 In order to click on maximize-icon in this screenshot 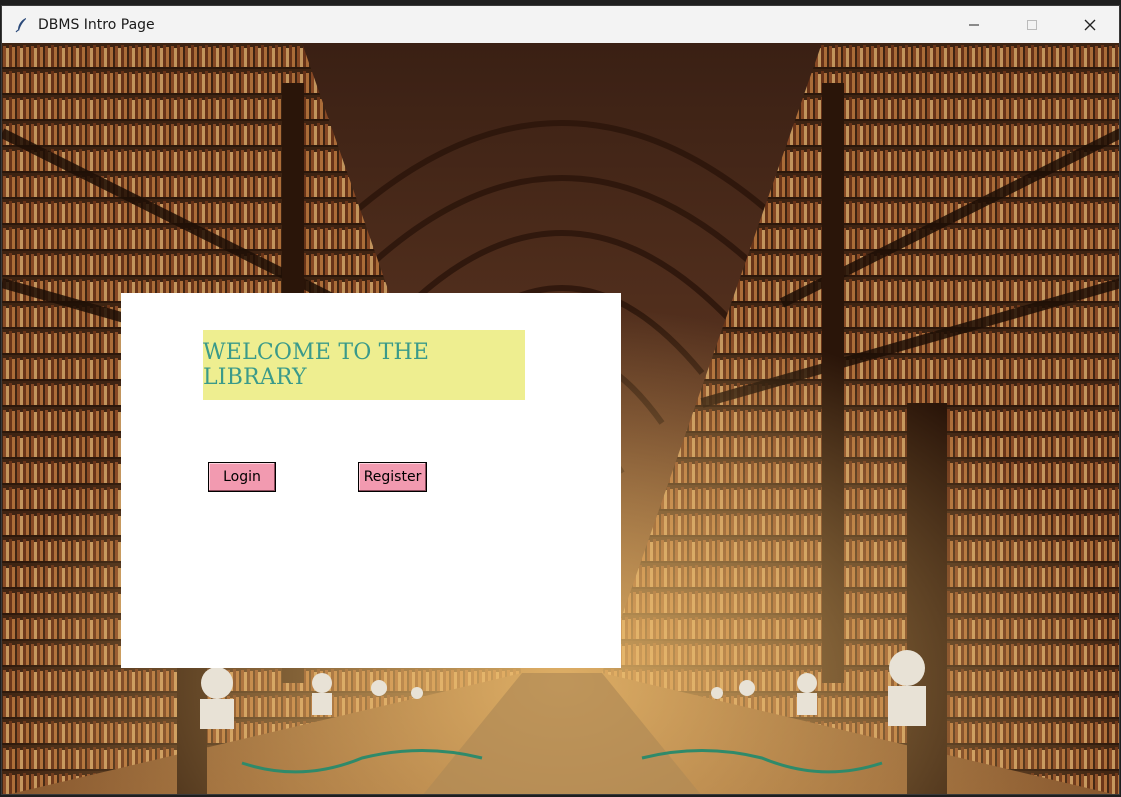, I will do `click(1032, 24)`.